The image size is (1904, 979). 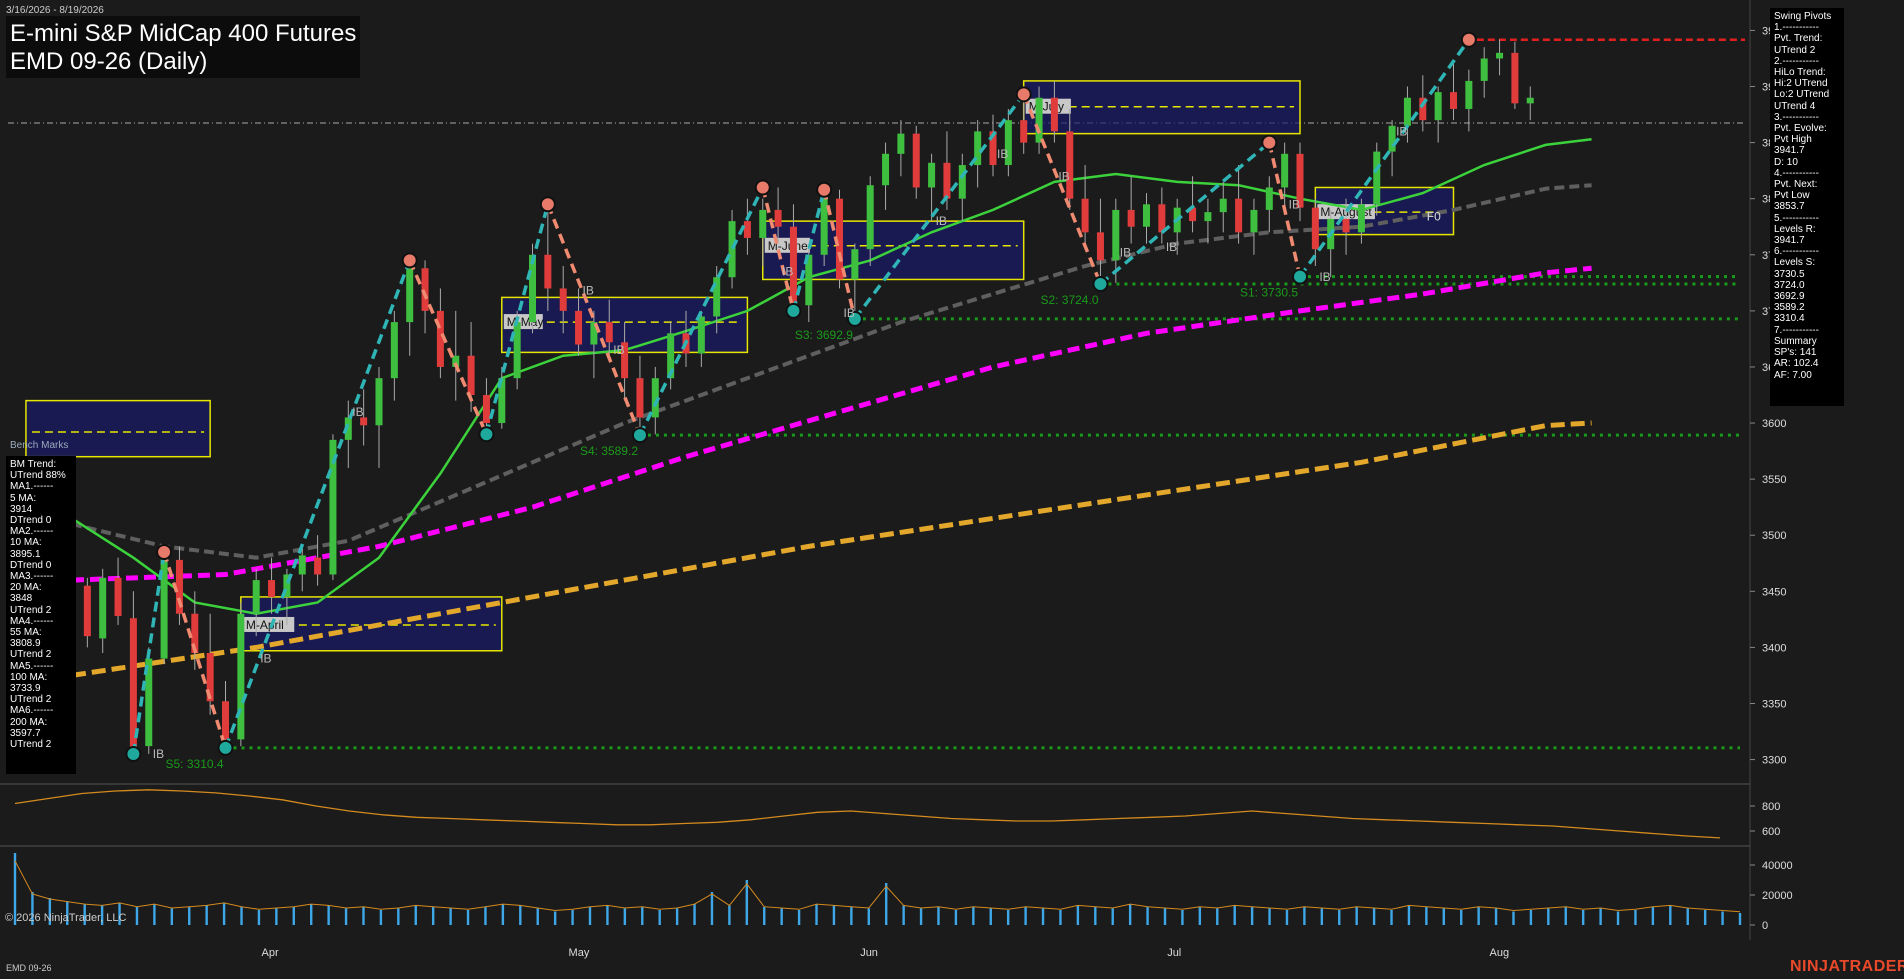 I want to click on panel-line: Lo:2 UTrend, so click(x=1802, y=95).